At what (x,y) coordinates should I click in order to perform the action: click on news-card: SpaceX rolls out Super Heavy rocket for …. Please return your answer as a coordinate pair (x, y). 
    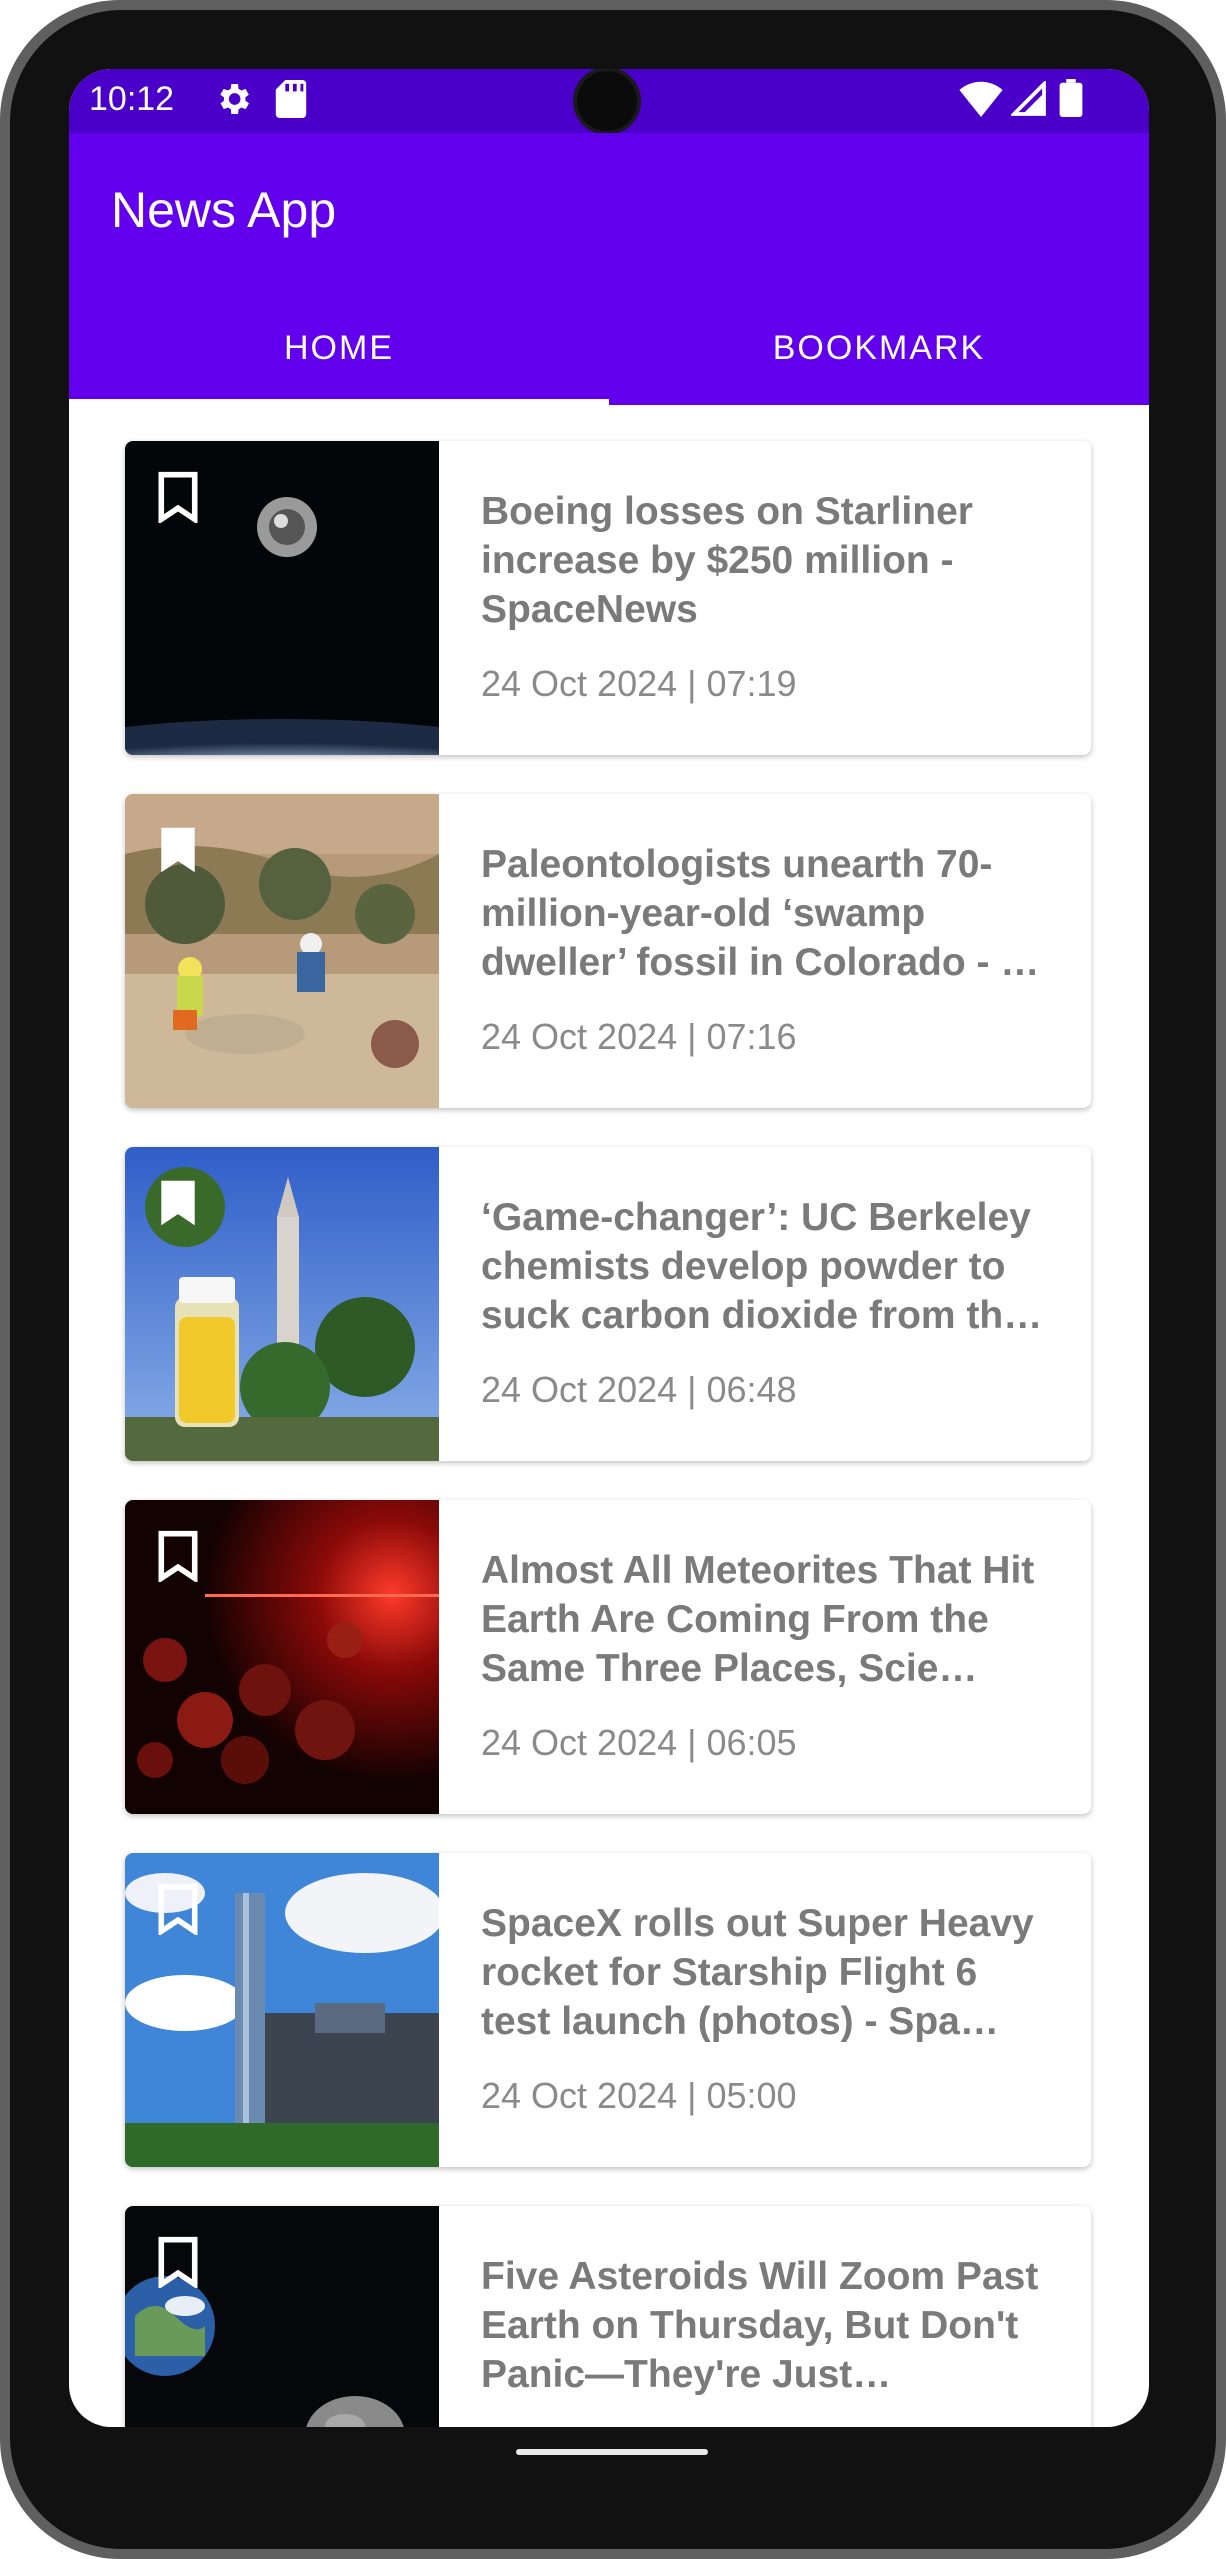
    Looking at the image, I should click on (608, 2010).